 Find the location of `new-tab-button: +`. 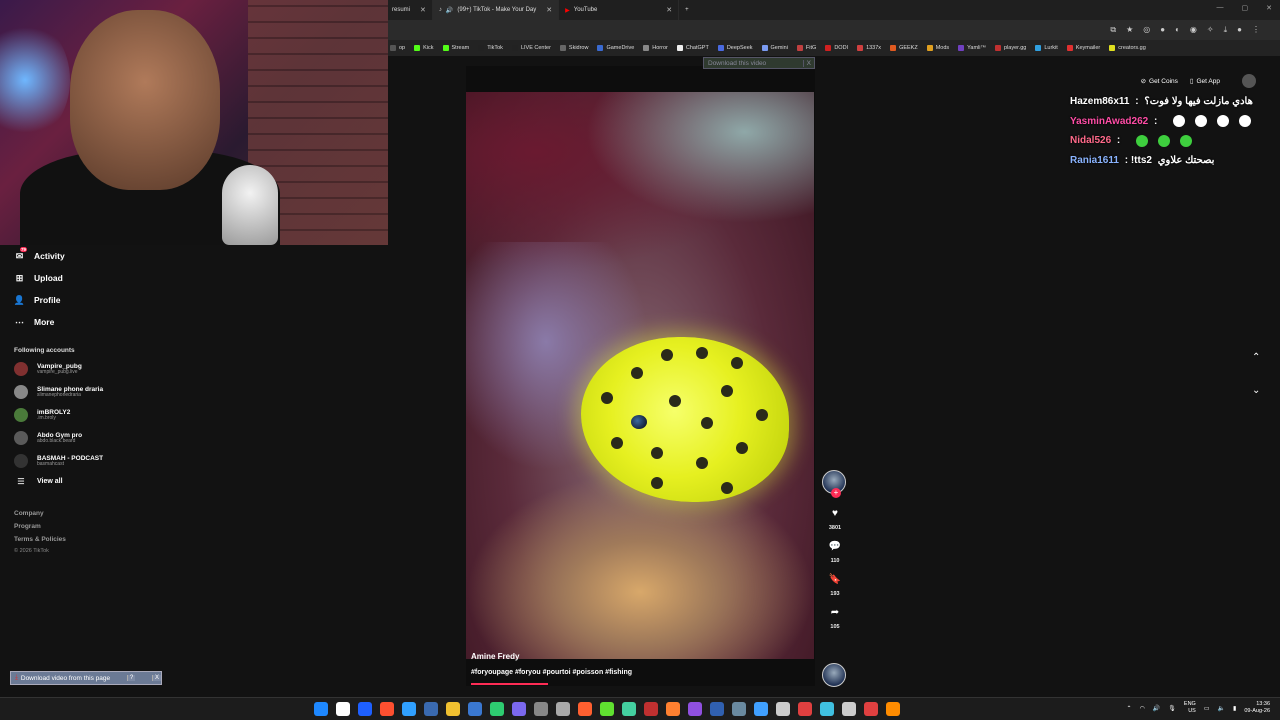

new-tab-button: + is located at coordinates (687, 10).